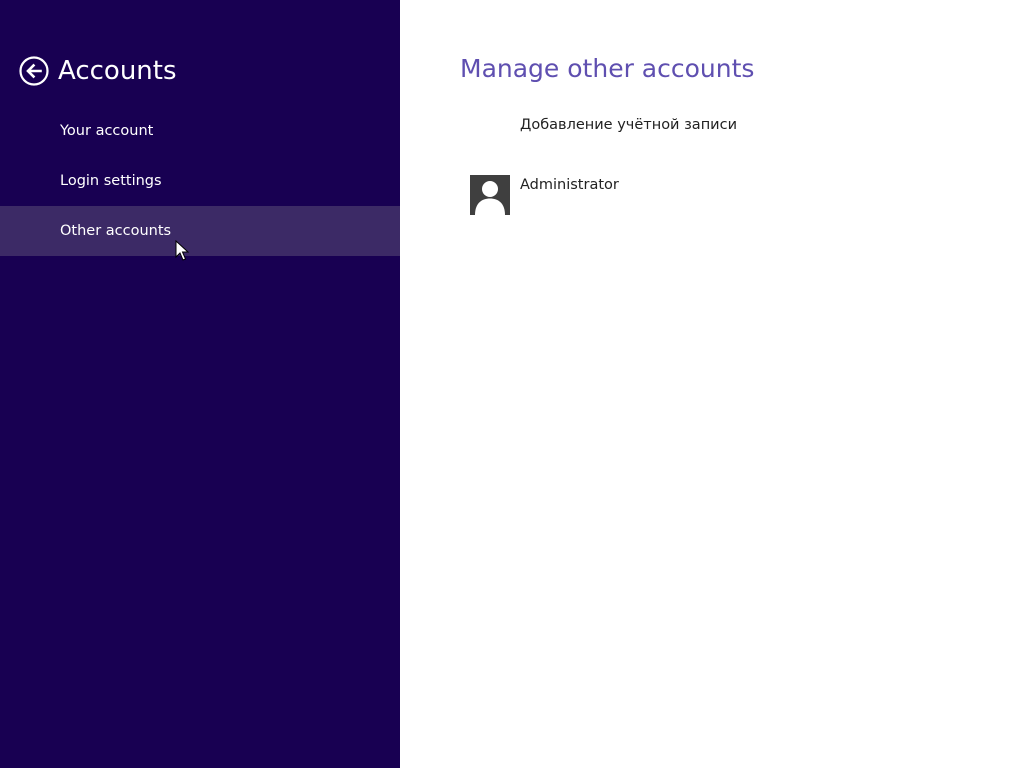 The image size is (1024, 768). What do you see at coordinates (117, 71) in the screenshot?
I see `sidebar-title: Accounts` at bounding box center [117, 71].